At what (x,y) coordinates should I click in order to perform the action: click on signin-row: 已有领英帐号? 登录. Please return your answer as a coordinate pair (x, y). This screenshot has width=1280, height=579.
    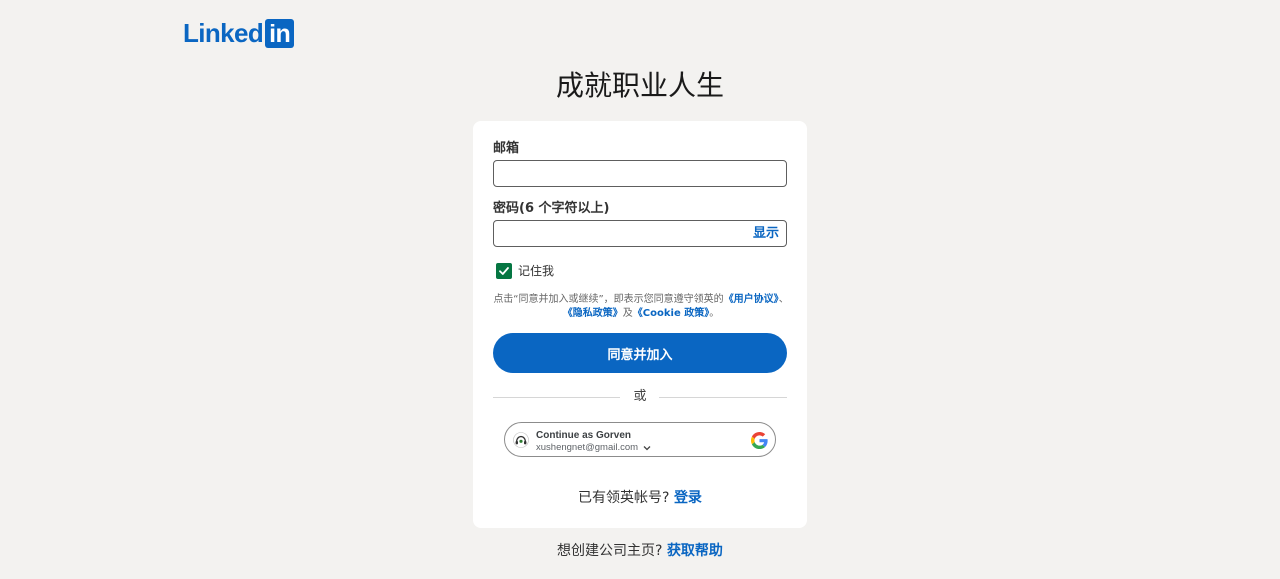
    Looking at the image, I should click on (640, 498).